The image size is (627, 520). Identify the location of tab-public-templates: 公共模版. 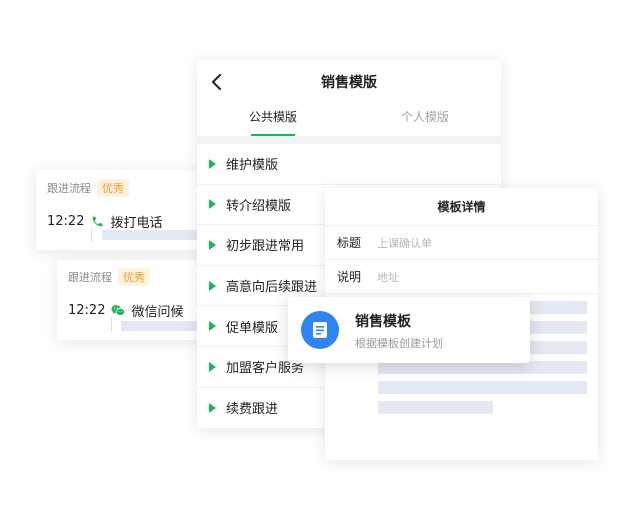
(273, 121).